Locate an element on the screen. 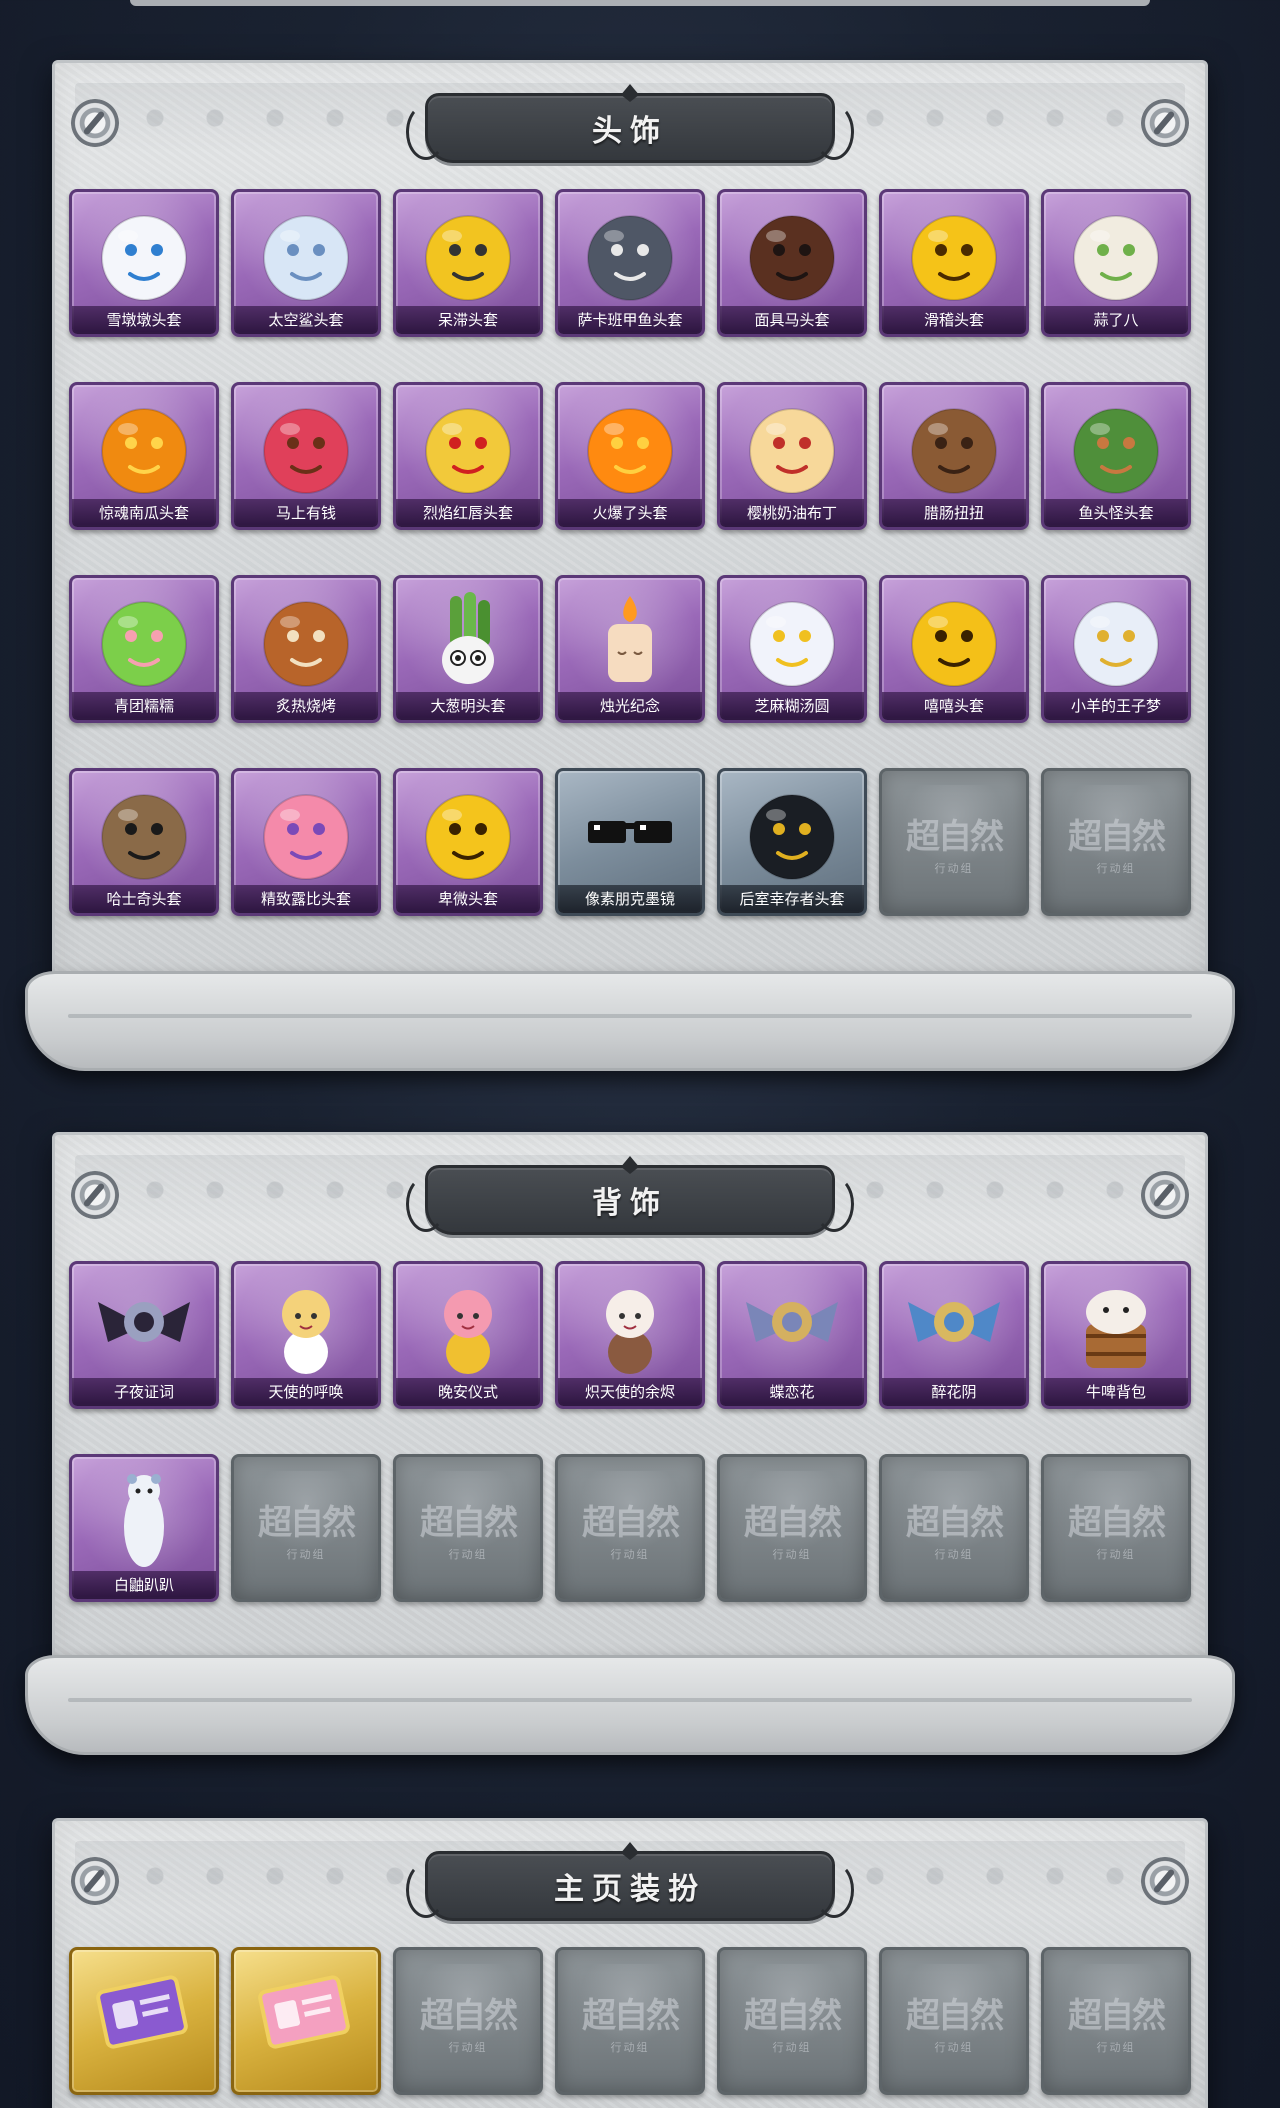 This screenshot has height=2108, width=1280. item-label: 惊魂南瓜头套 is located at coordinates (144, 513).